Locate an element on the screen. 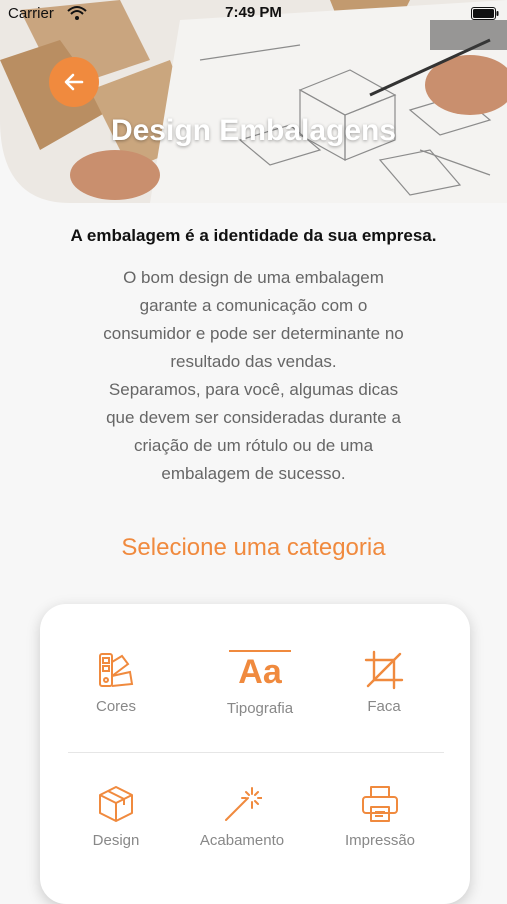 The width and height of the screenshot is (507, 904). box-icon is located at coordinates (116, 804).